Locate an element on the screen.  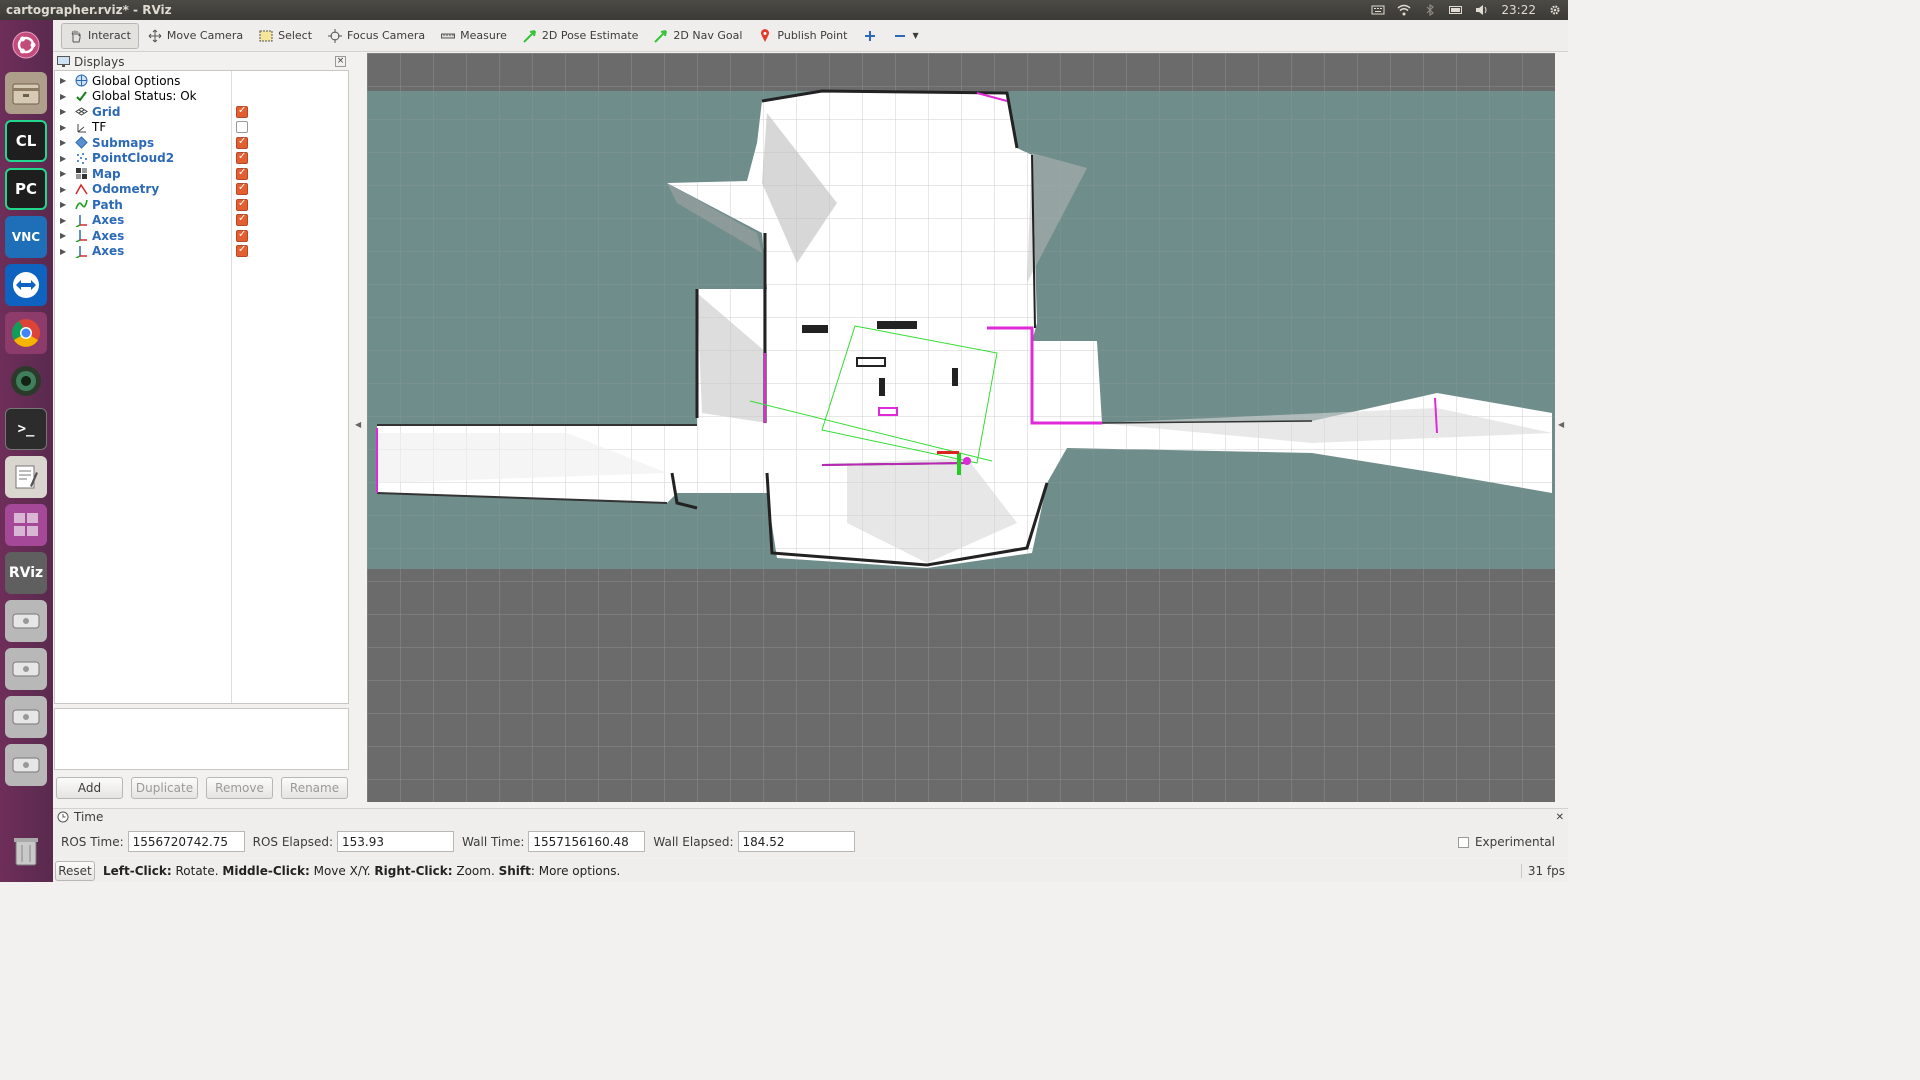
text-editor-icon is located at coordinates (26, 477).